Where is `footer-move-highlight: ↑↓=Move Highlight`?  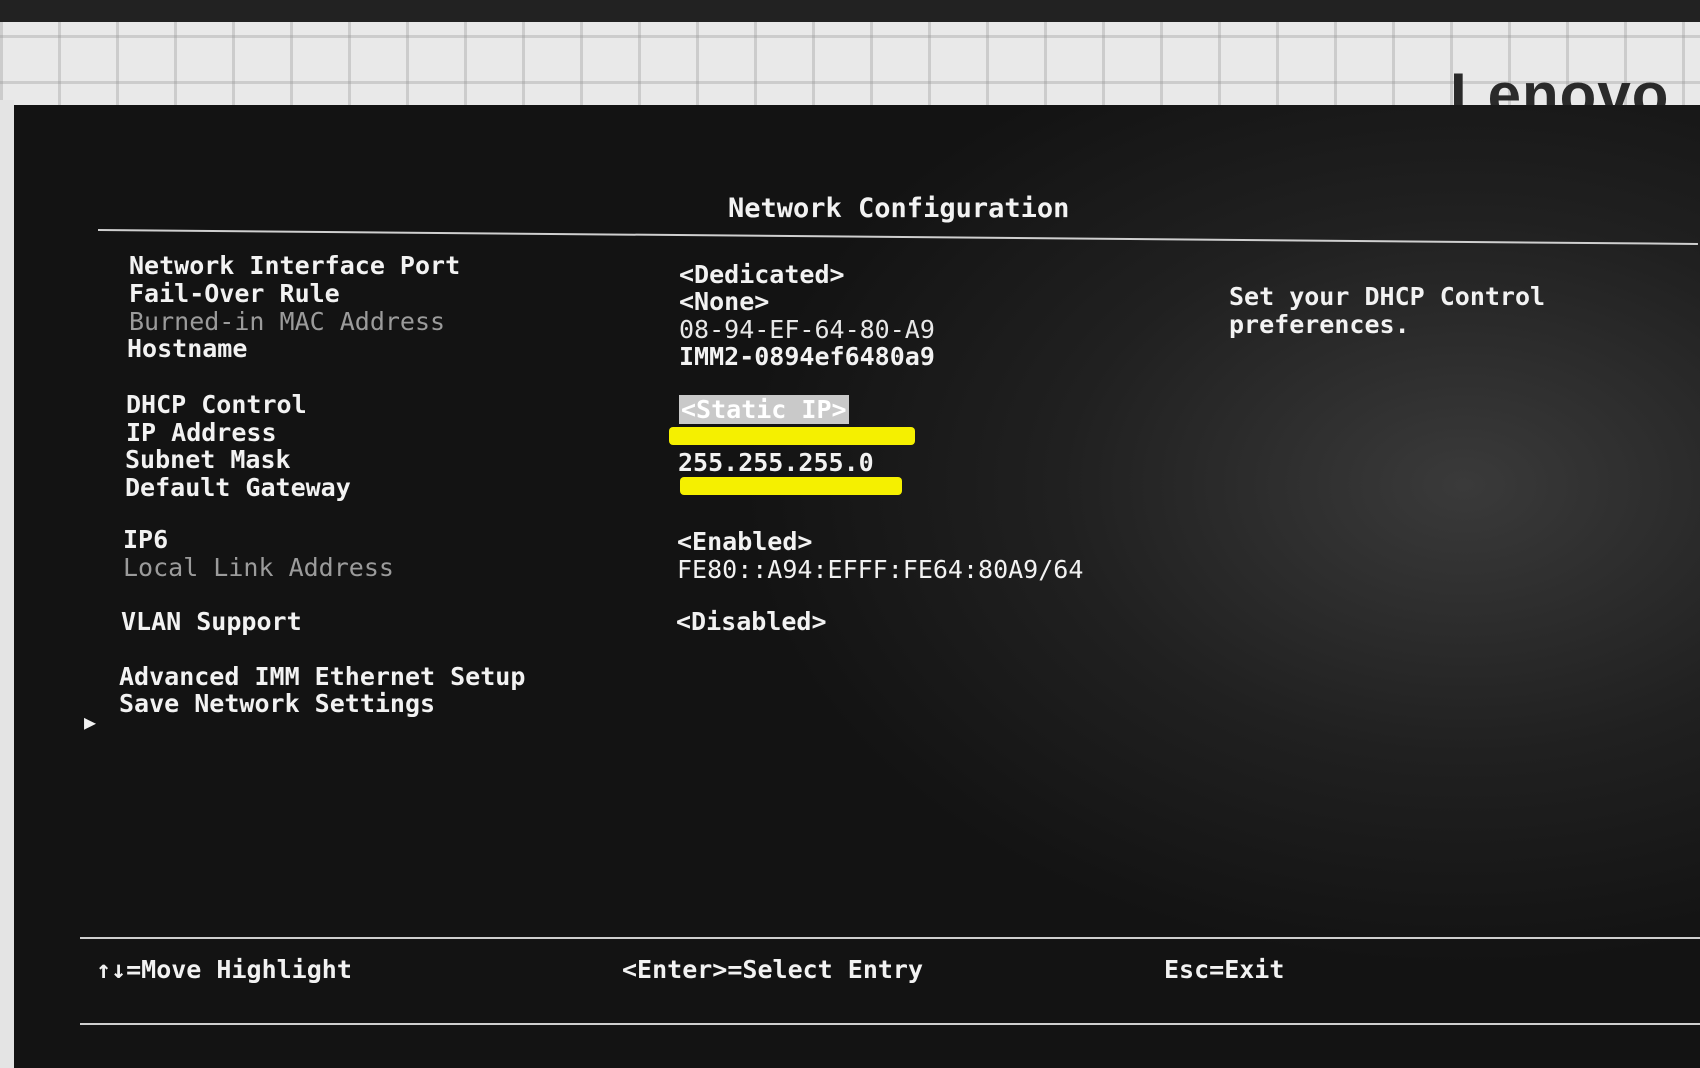 footer-move-highlight: ↑↓=Move Highlight is located at coordinates (224, 969).